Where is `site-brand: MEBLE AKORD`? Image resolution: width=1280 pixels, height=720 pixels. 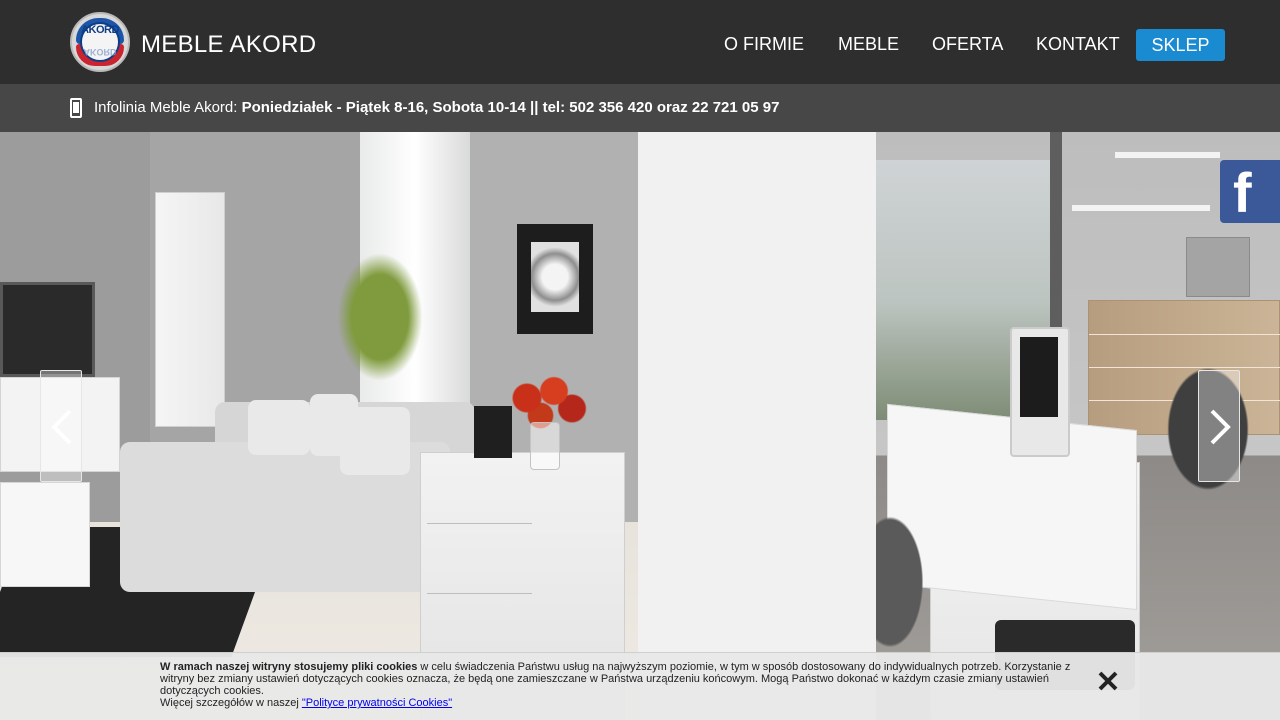 site-brand: MEBLE AKORD is located at coordinates (228, 45).